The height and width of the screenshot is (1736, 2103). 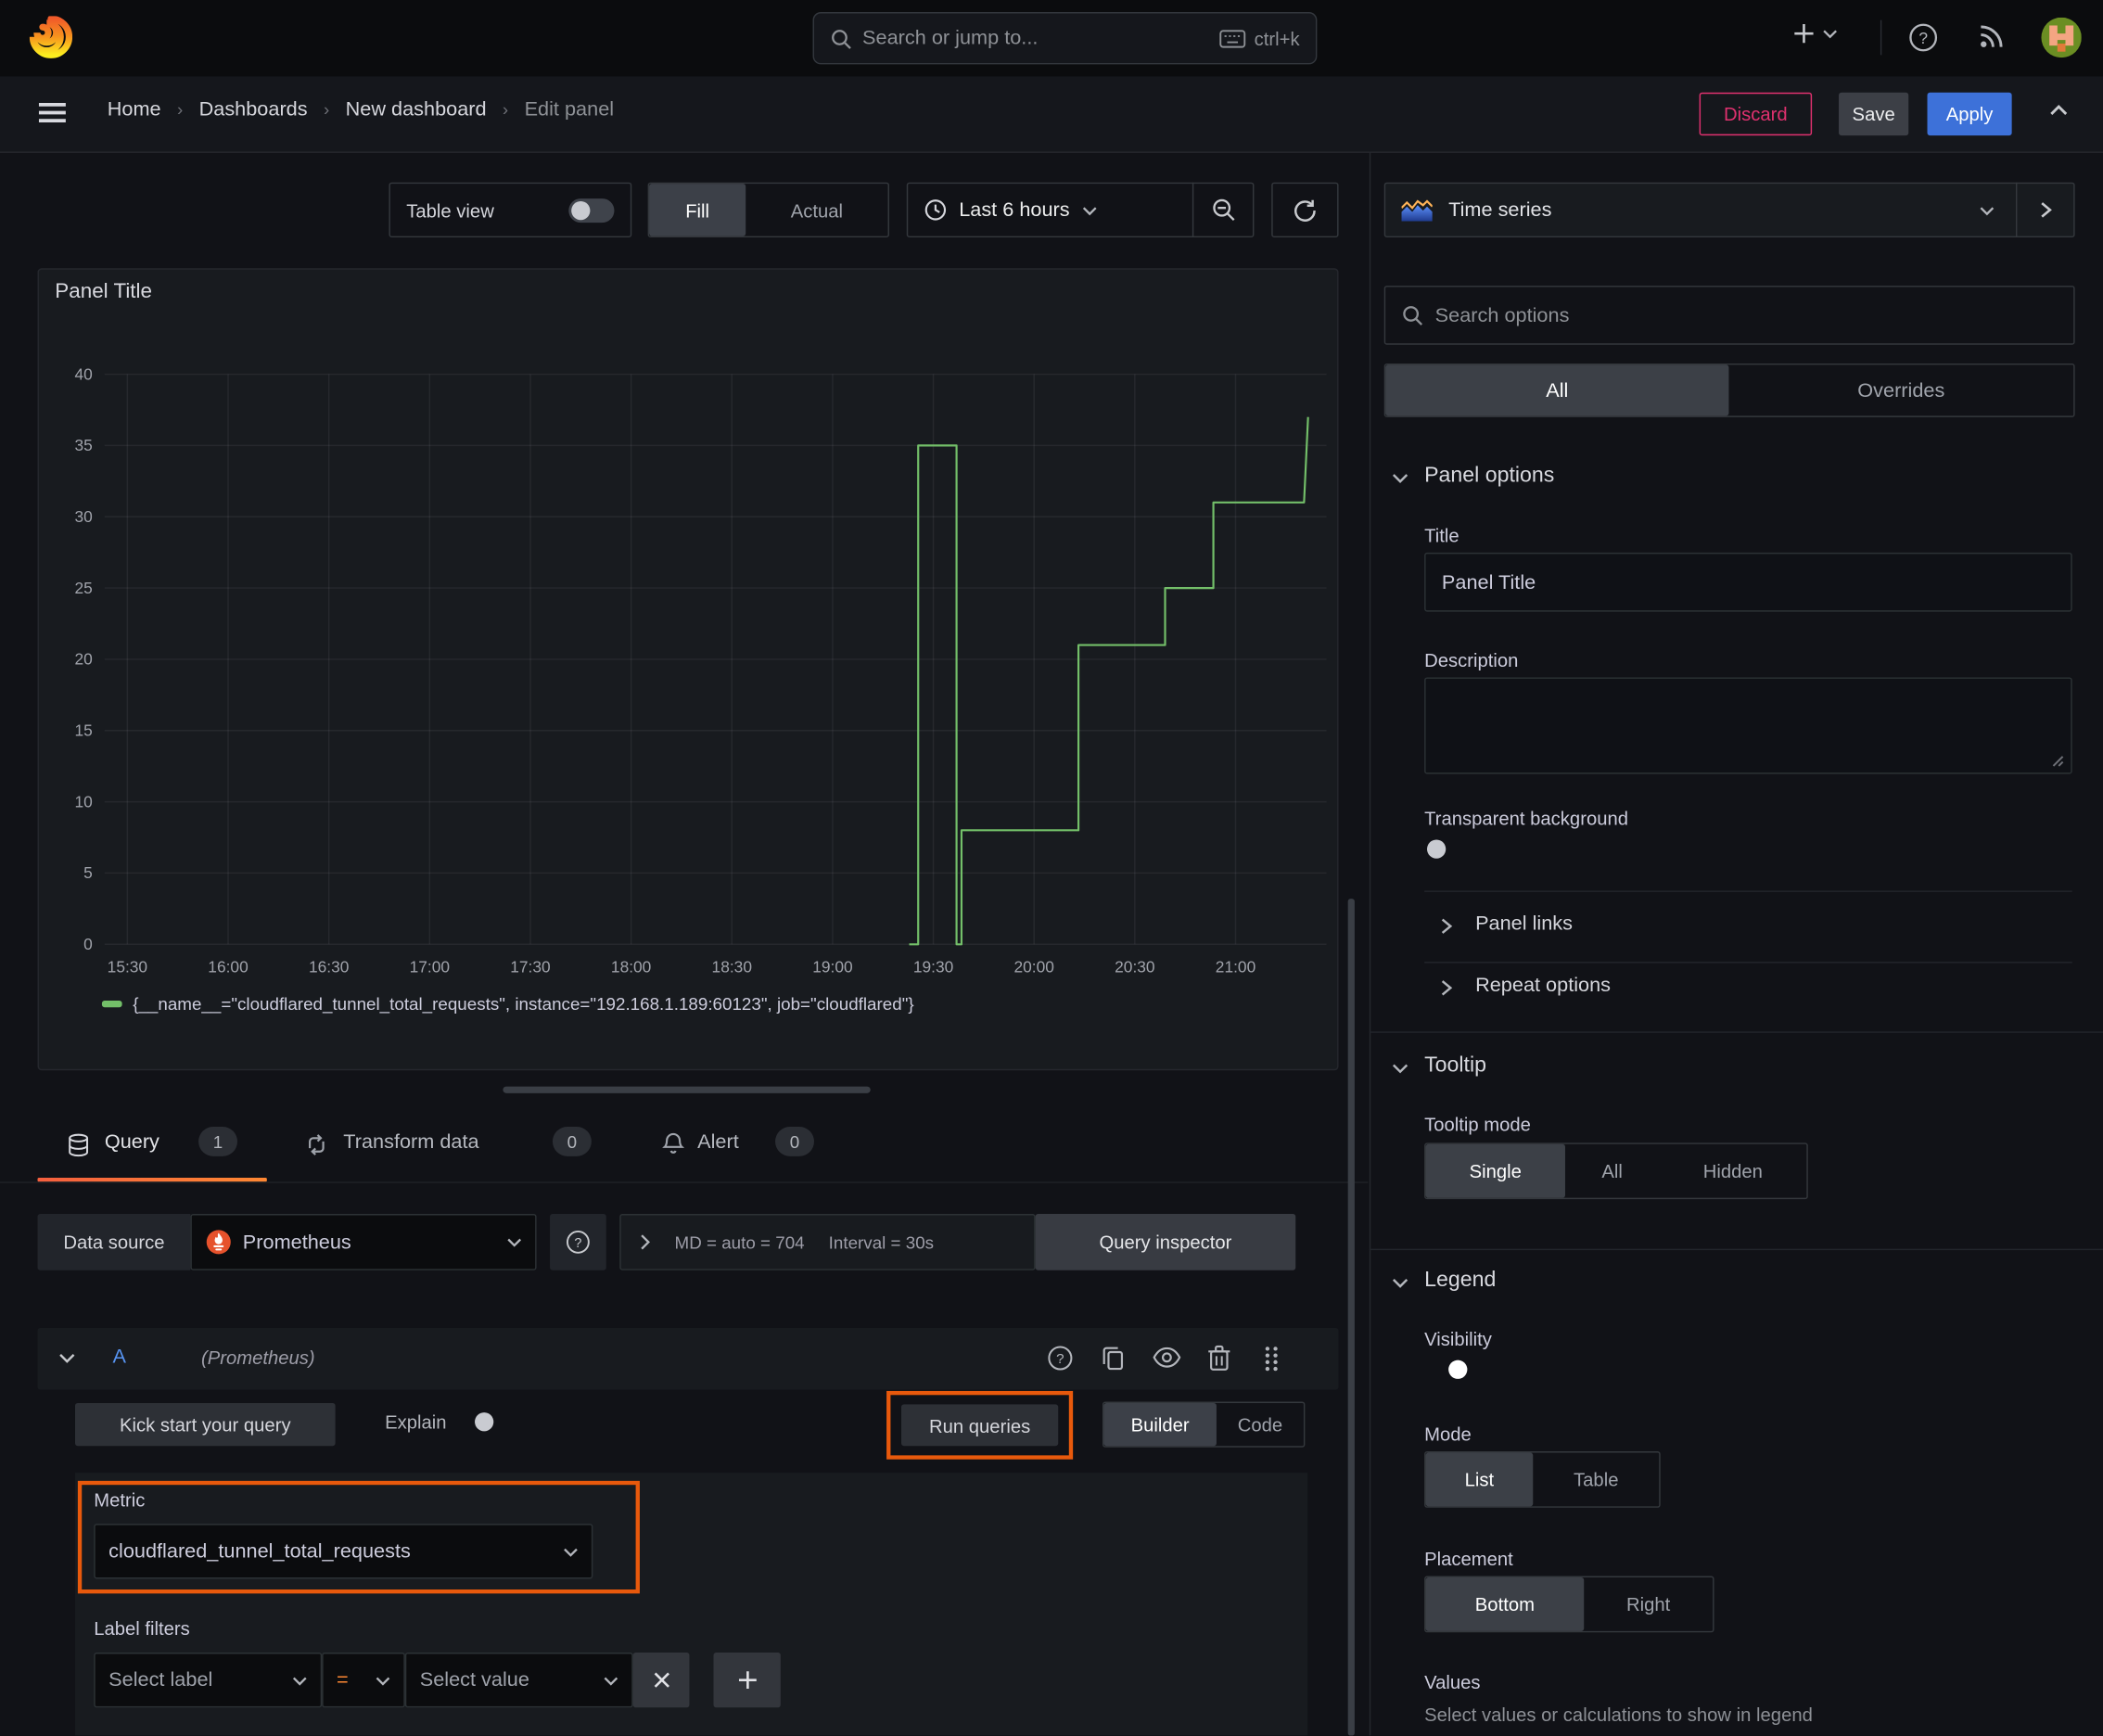 What do you see at coordinates (1455, 1067) in the screenshot?
I see `tooltip-header: Tooltip` at bounding box center [1455, 1067].